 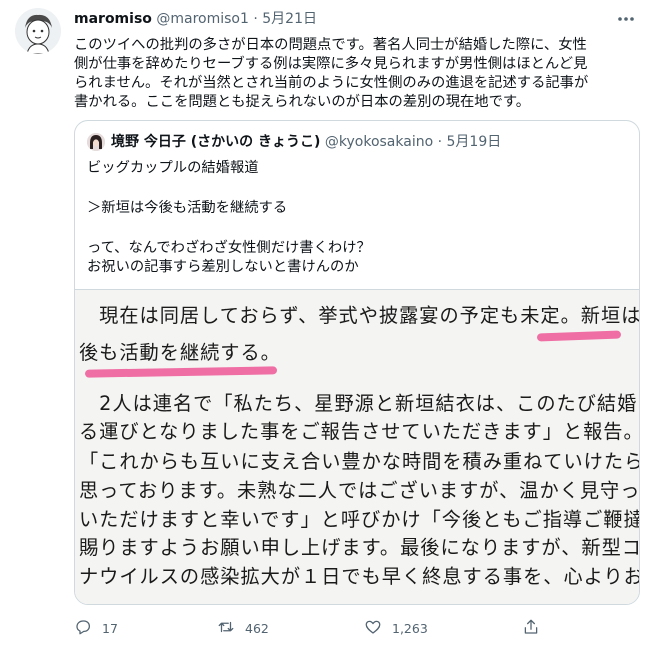 I want to click on share-icon, so click(x=531, y=628).